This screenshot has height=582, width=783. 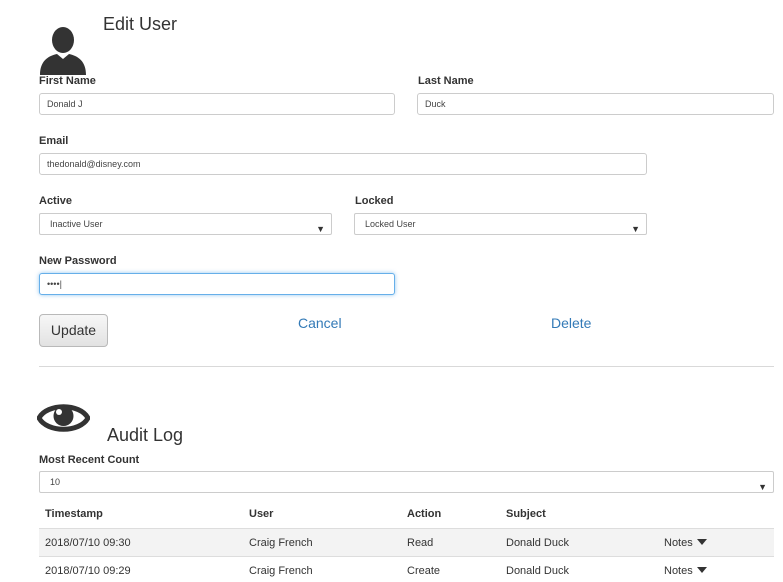 I want to click on active-label: Active, so click(x=56, y=201).